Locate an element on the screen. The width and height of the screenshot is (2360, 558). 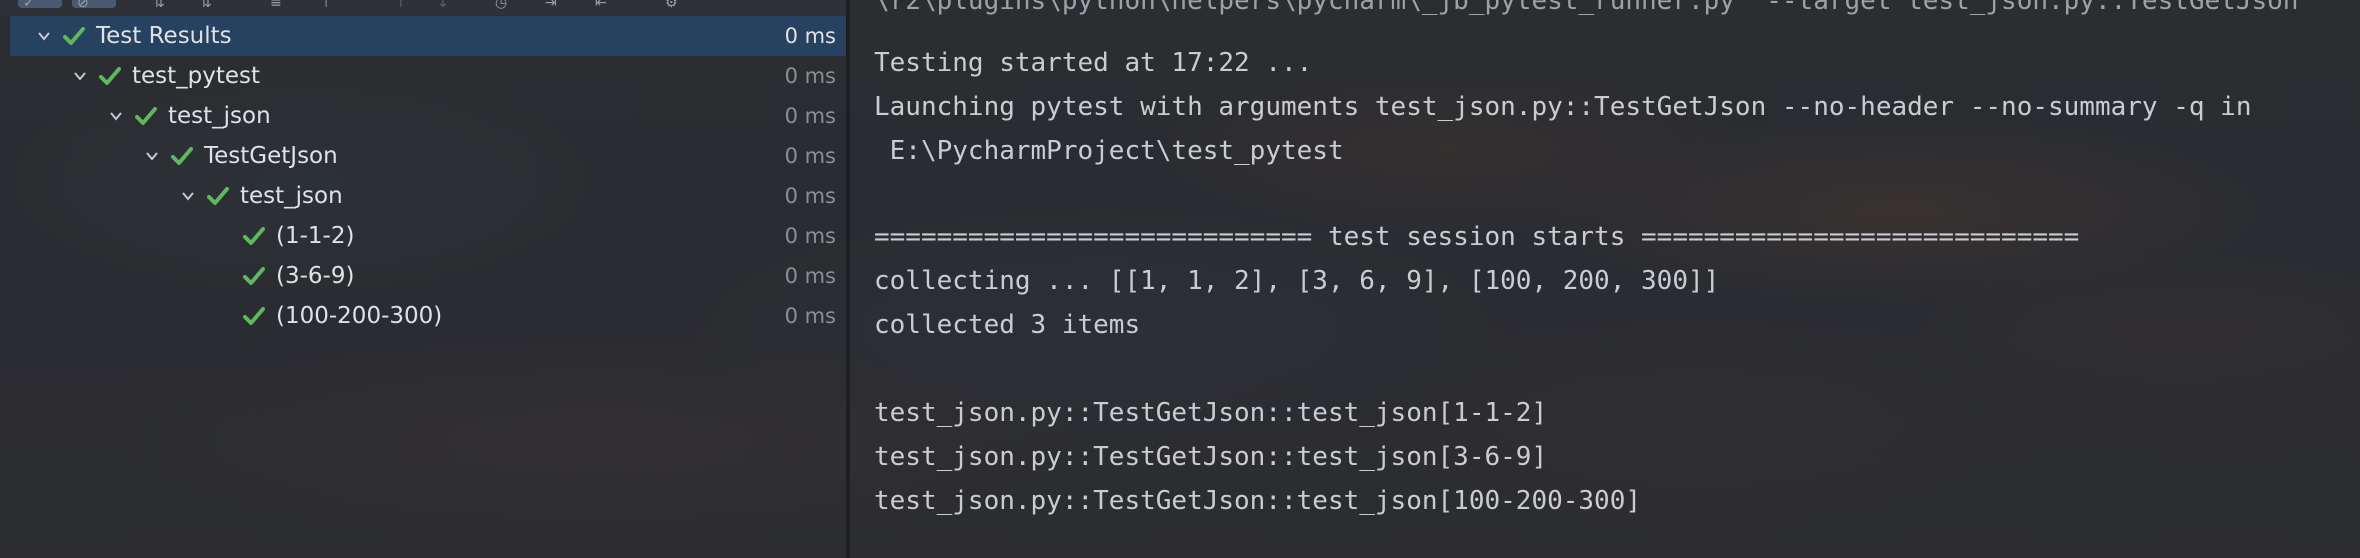
test-name-label: test_pytest is located at coordinates (196, 76).